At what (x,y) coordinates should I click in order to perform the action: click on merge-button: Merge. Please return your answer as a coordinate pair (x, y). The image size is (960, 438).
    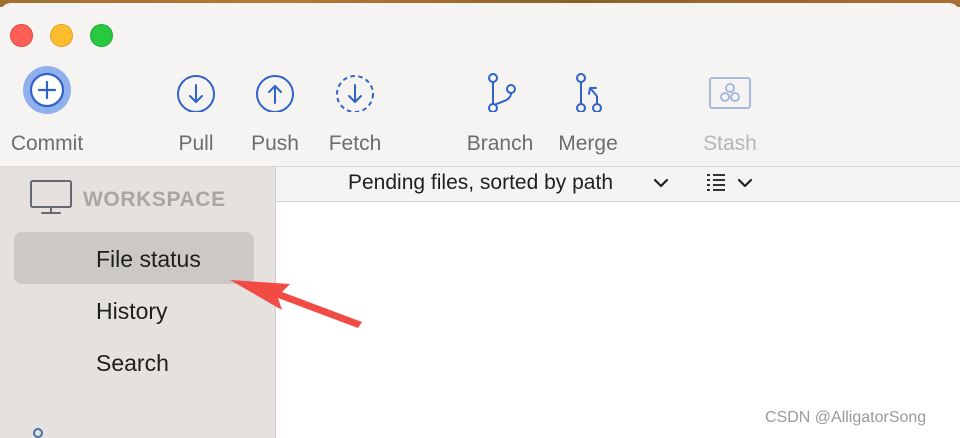
    Looking at the image, I should click on (588, 118).